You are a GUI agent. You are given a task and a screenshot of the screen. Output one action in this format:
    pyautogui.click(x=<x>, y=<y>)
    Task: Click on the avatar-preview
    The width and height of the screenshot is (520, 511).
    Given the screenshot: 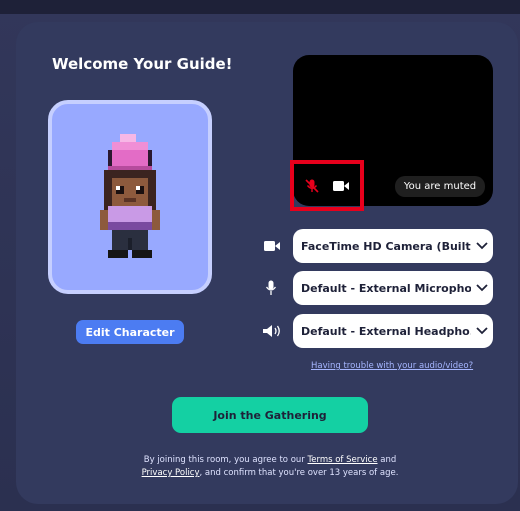 What is the action you would take?
    pyautogui.click(x=130, y=197)
    